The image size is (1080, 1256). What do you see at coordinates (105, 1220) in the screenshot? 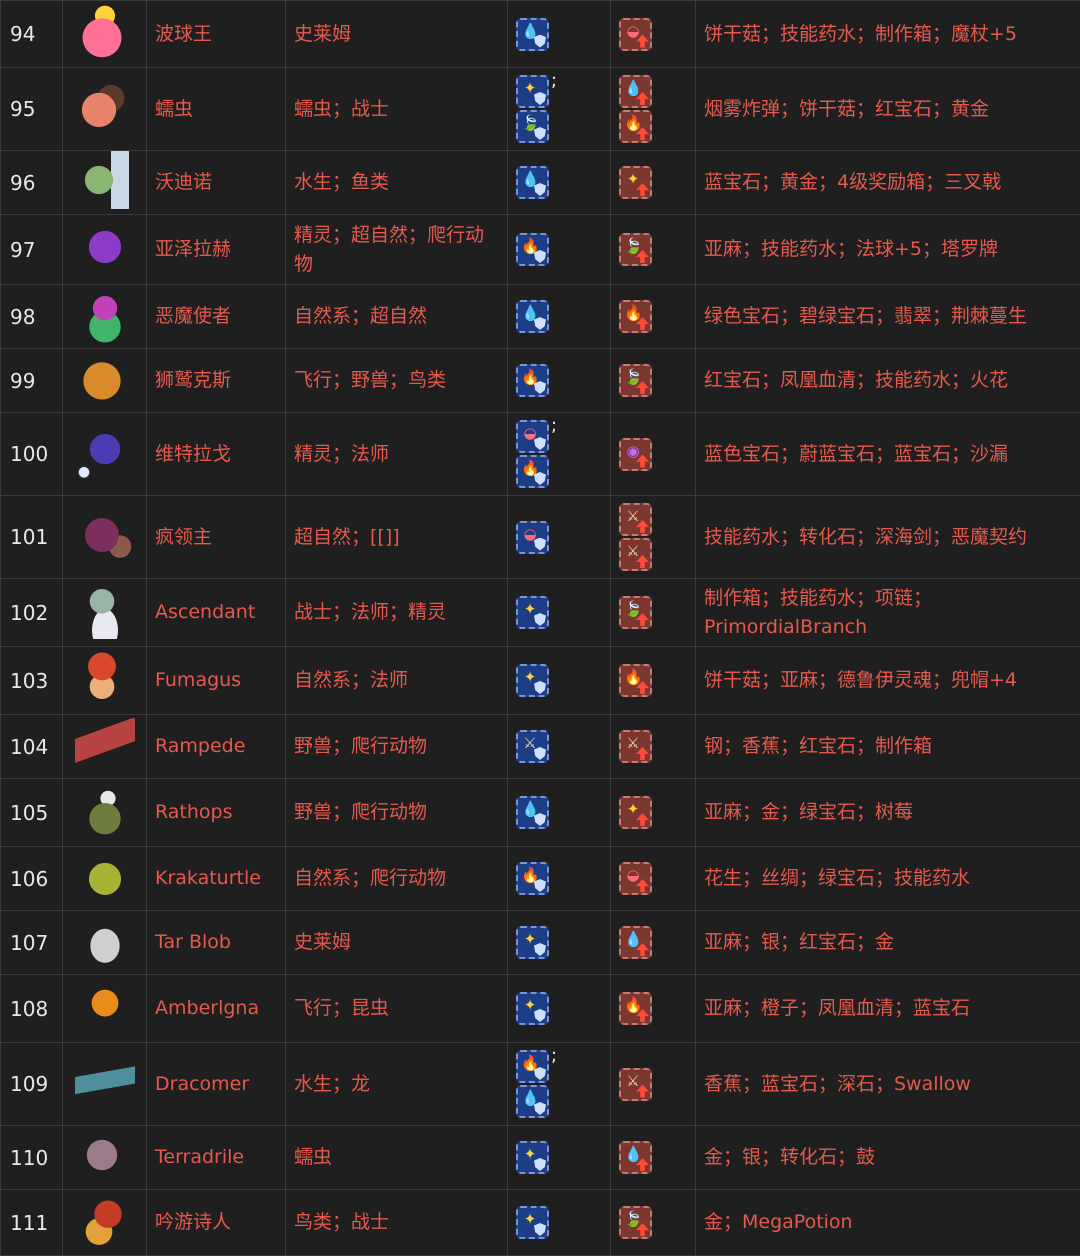
I see `bard-bird-icon` at bounding box center [105, 1220].